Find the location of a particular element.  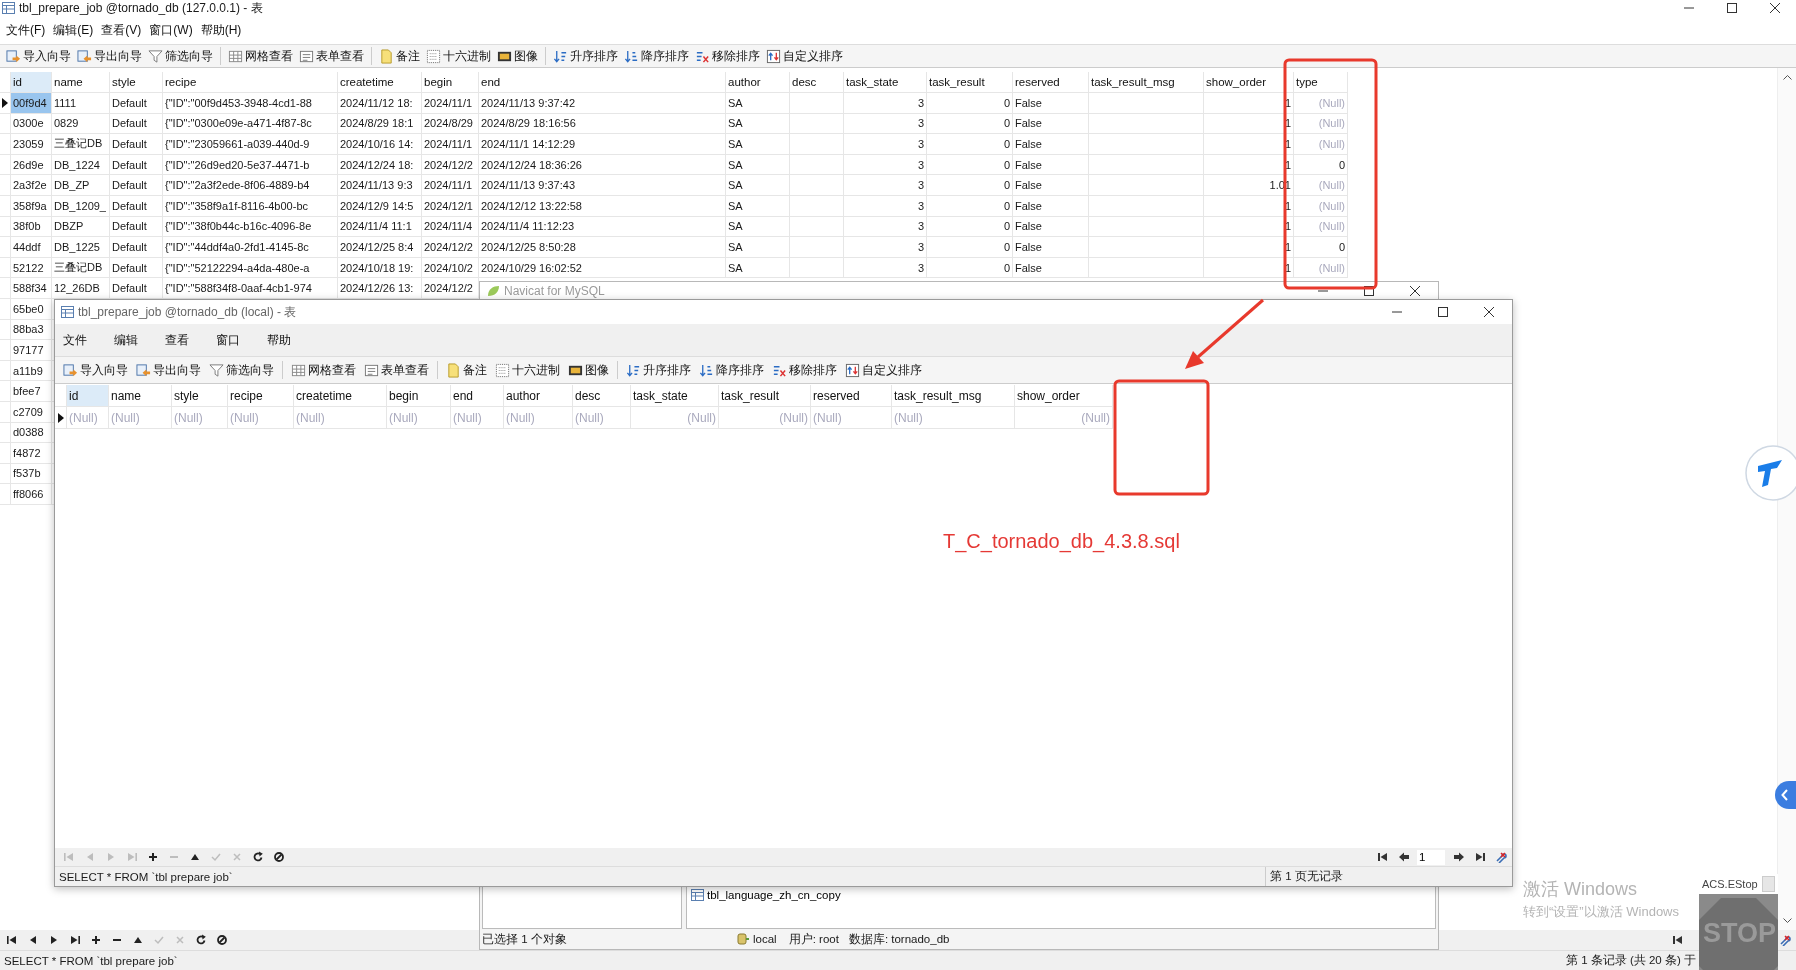

menu-item: 窗口(W) is located at coordinates (171, 30).